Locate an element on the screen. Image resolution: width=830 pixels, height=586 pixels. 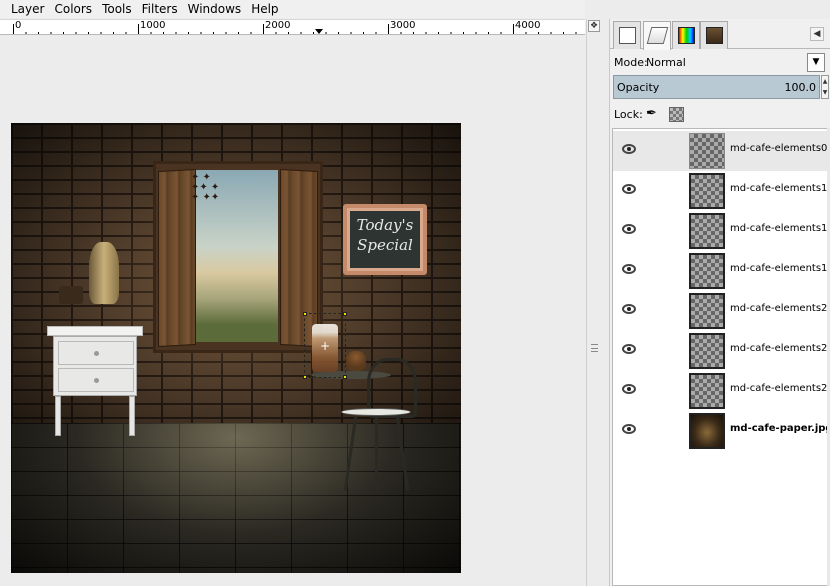
chair-seat is located at coordinates (376, 412).